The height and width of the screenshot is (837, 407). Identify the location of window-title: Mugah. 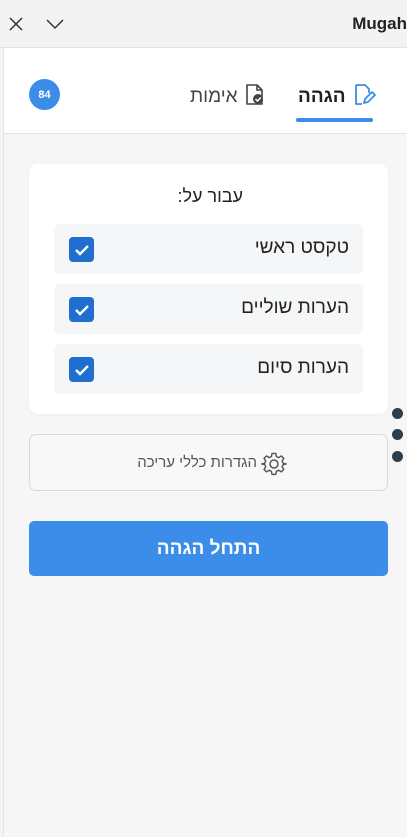
(379, 23).